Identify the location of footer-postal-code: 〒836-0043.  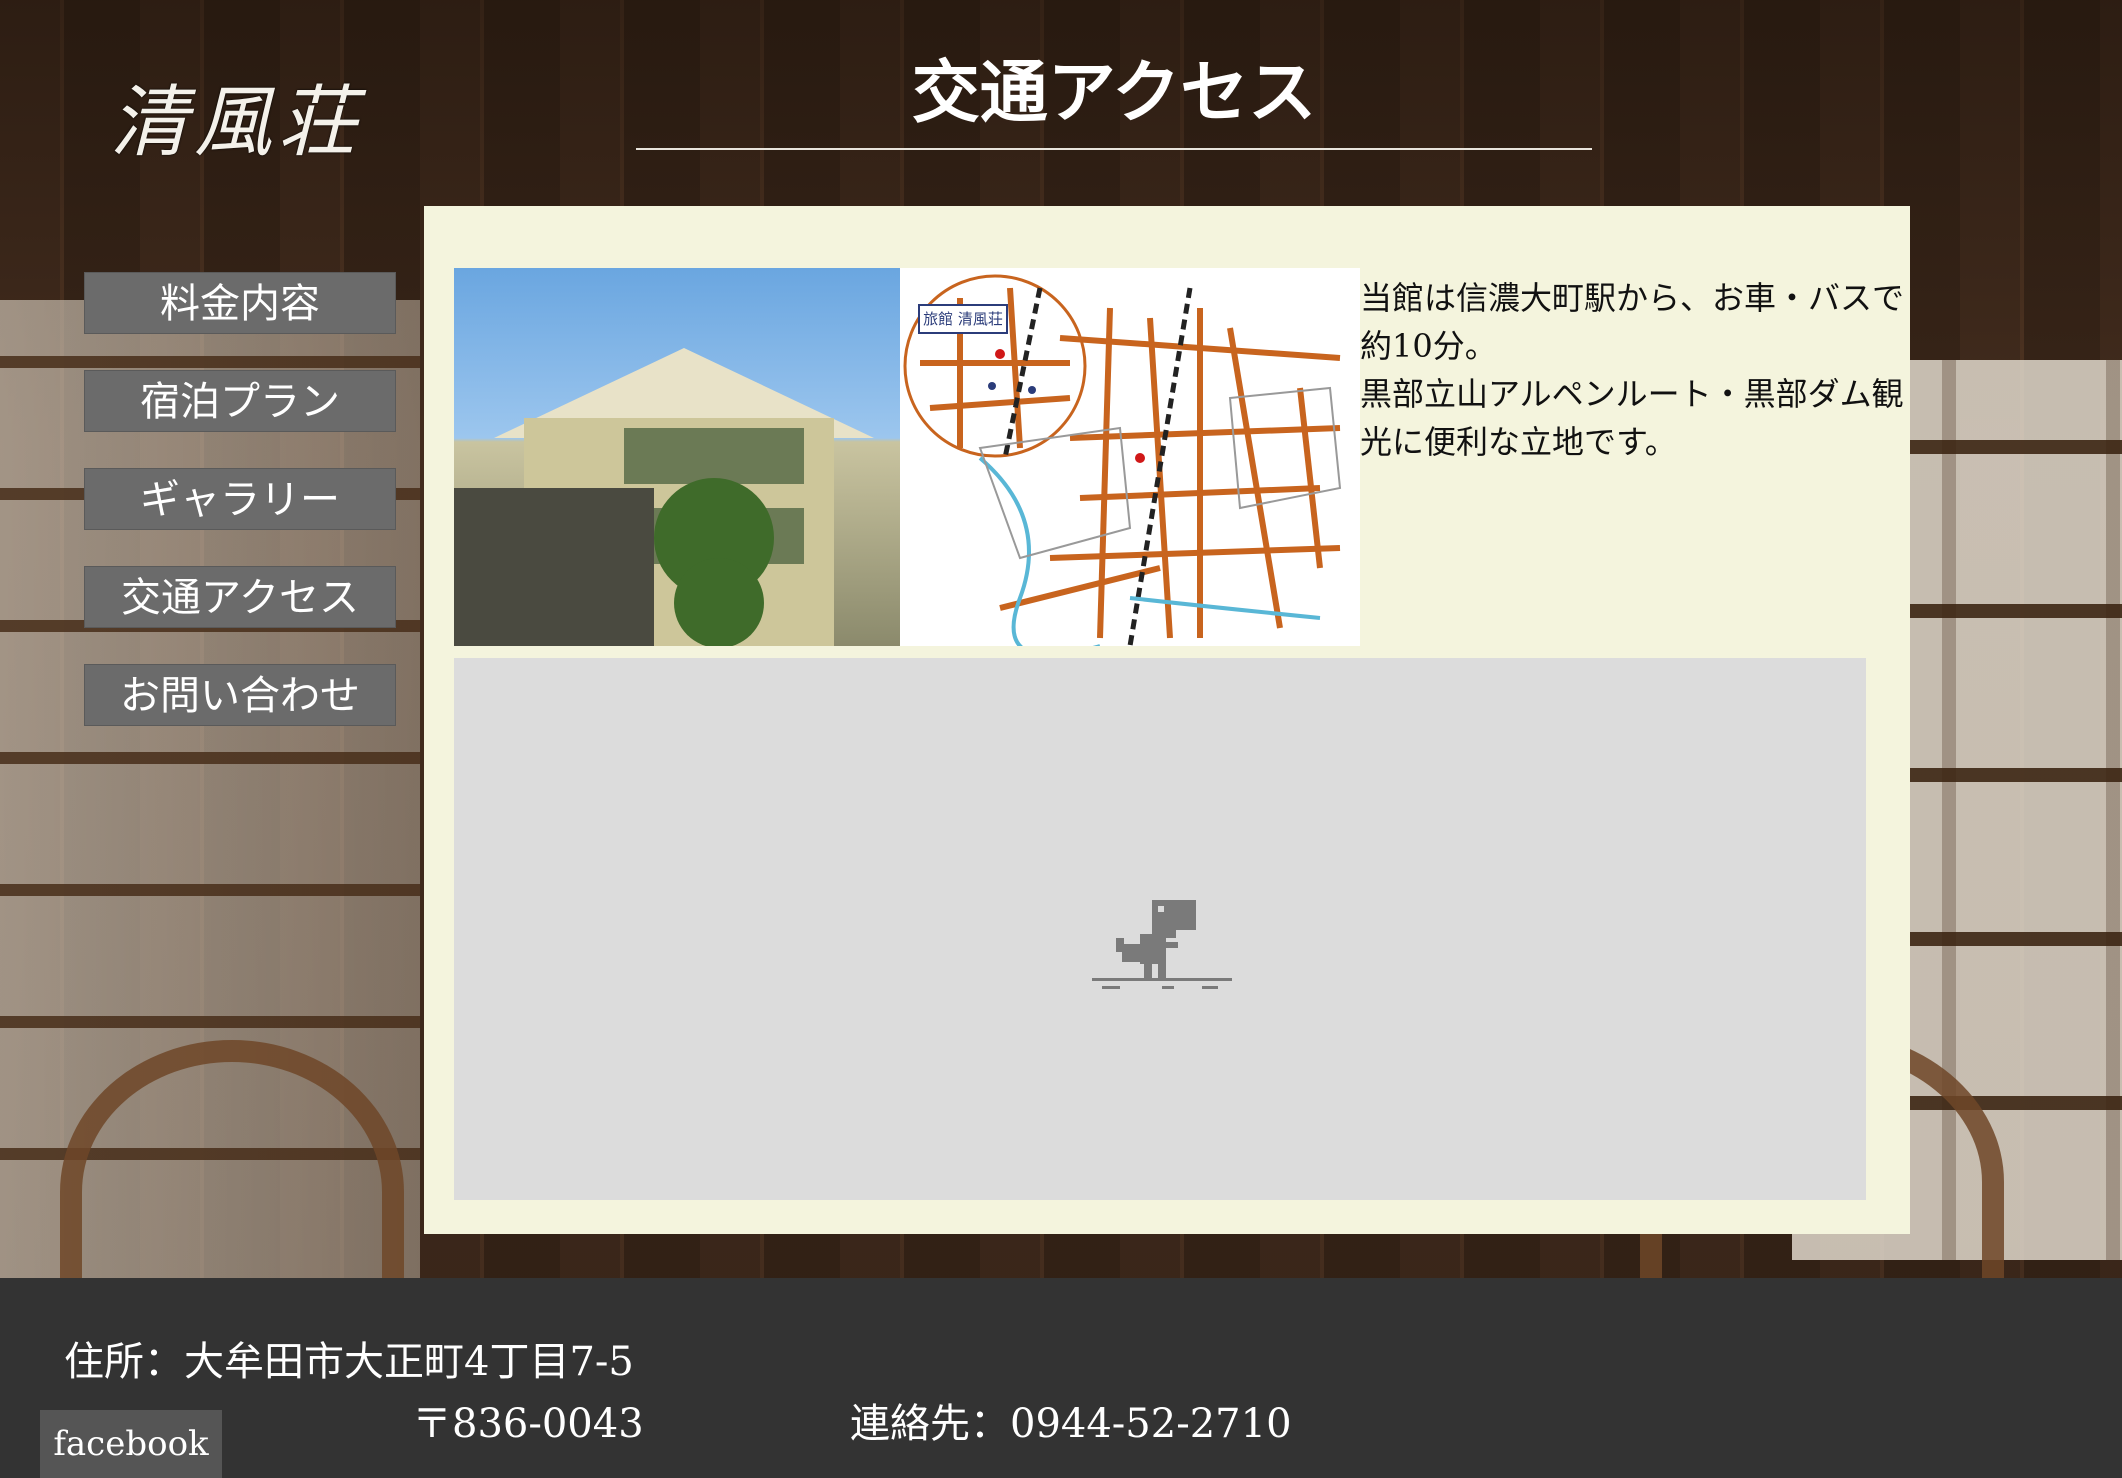
(528, 1424).